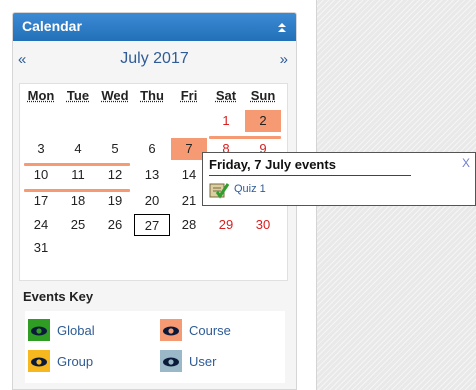 This screenshot has height=390, width=476. Describe the element at coordinates (282, 27) in the screenshot. I see `collapse-up-arrows-icon` at that location.